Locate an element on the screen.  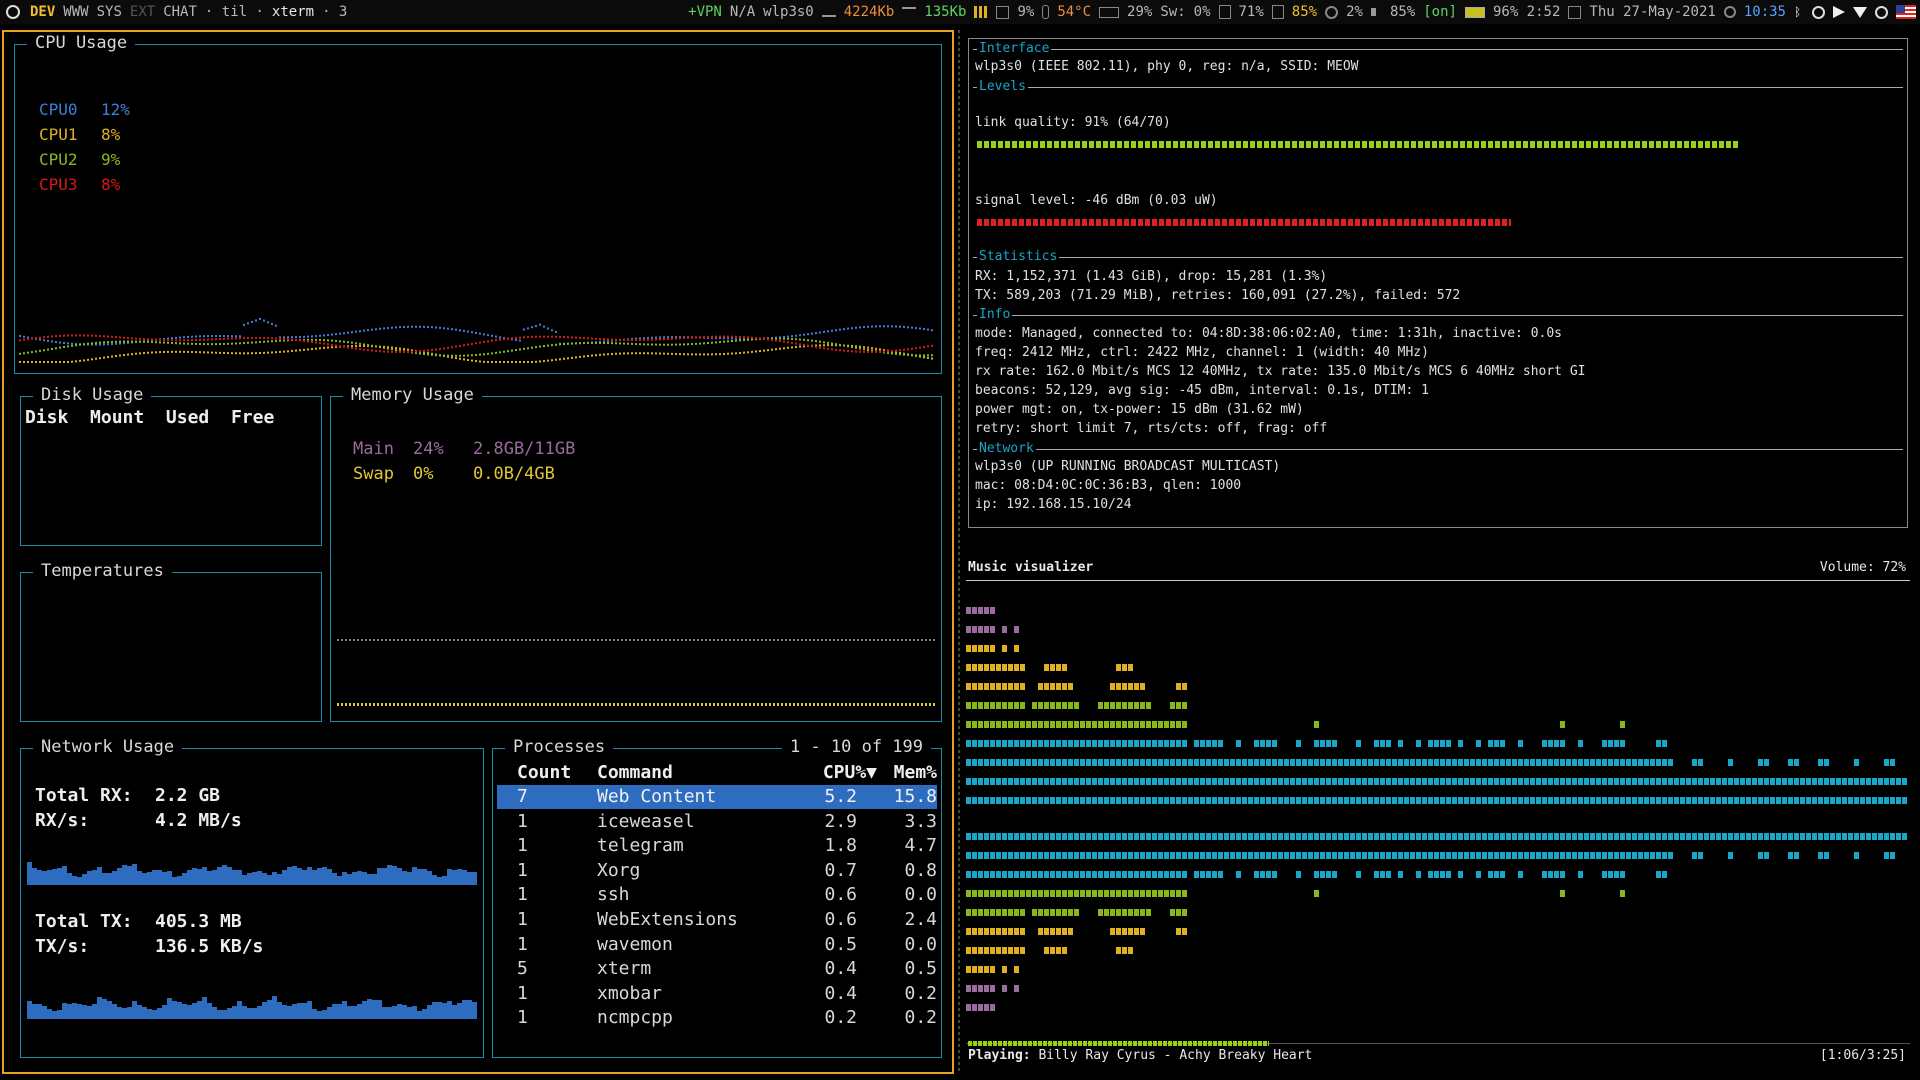
process-row: 1 xmobar 0.4 0.2 is located at coordinates (717, 994).